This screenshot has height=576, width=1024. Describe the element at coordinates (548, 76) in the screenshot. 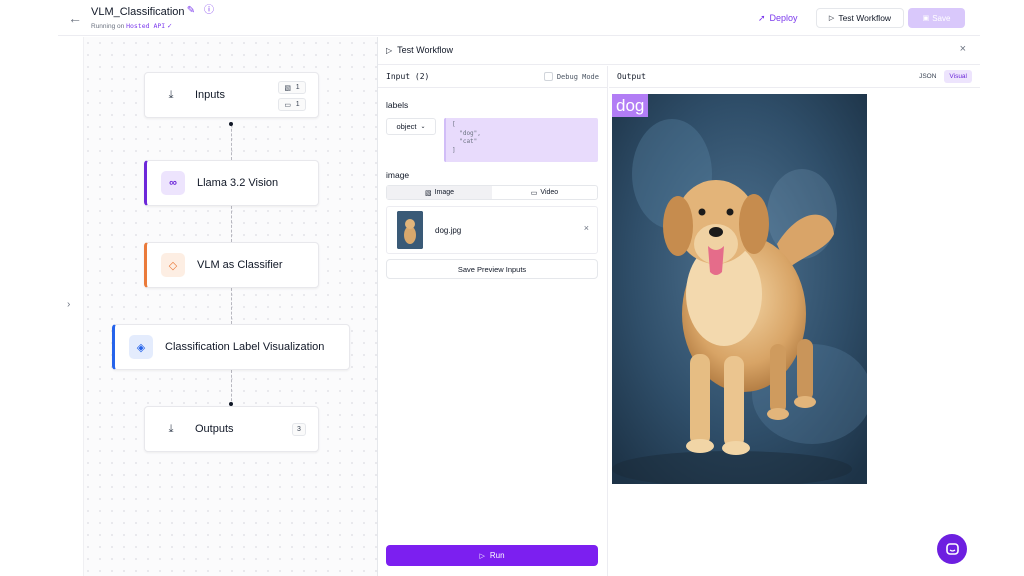

I see `debug-checkbox` at that location.